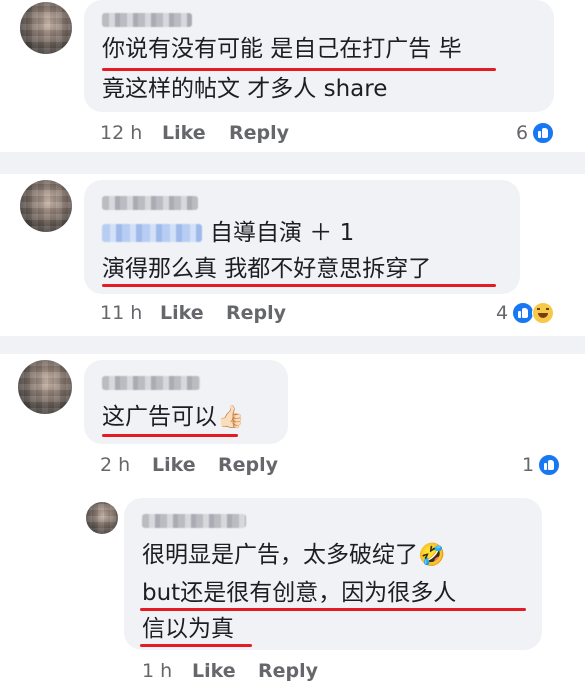 The image size is (585, 692). Describe the element at coordinates (159, 417) in the screenshot. I see `comment-text: 这广告可以` at that location.